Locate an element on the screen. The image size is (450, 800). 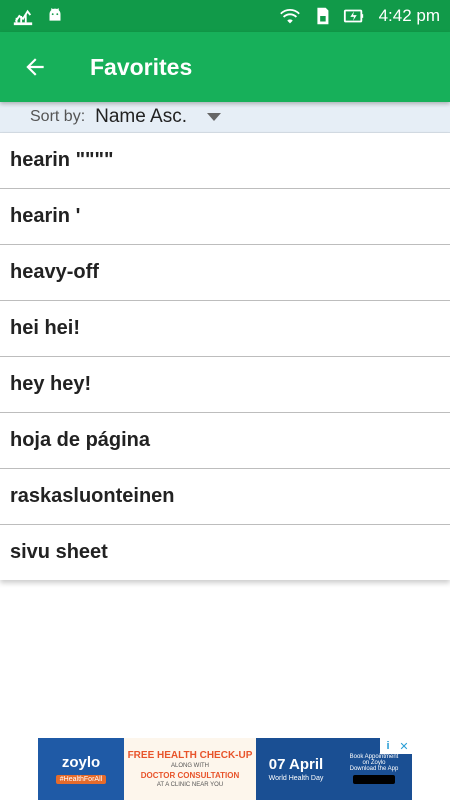
ad-line2: DOCTOR CONSULTATION is located at coordinates (190, 775).